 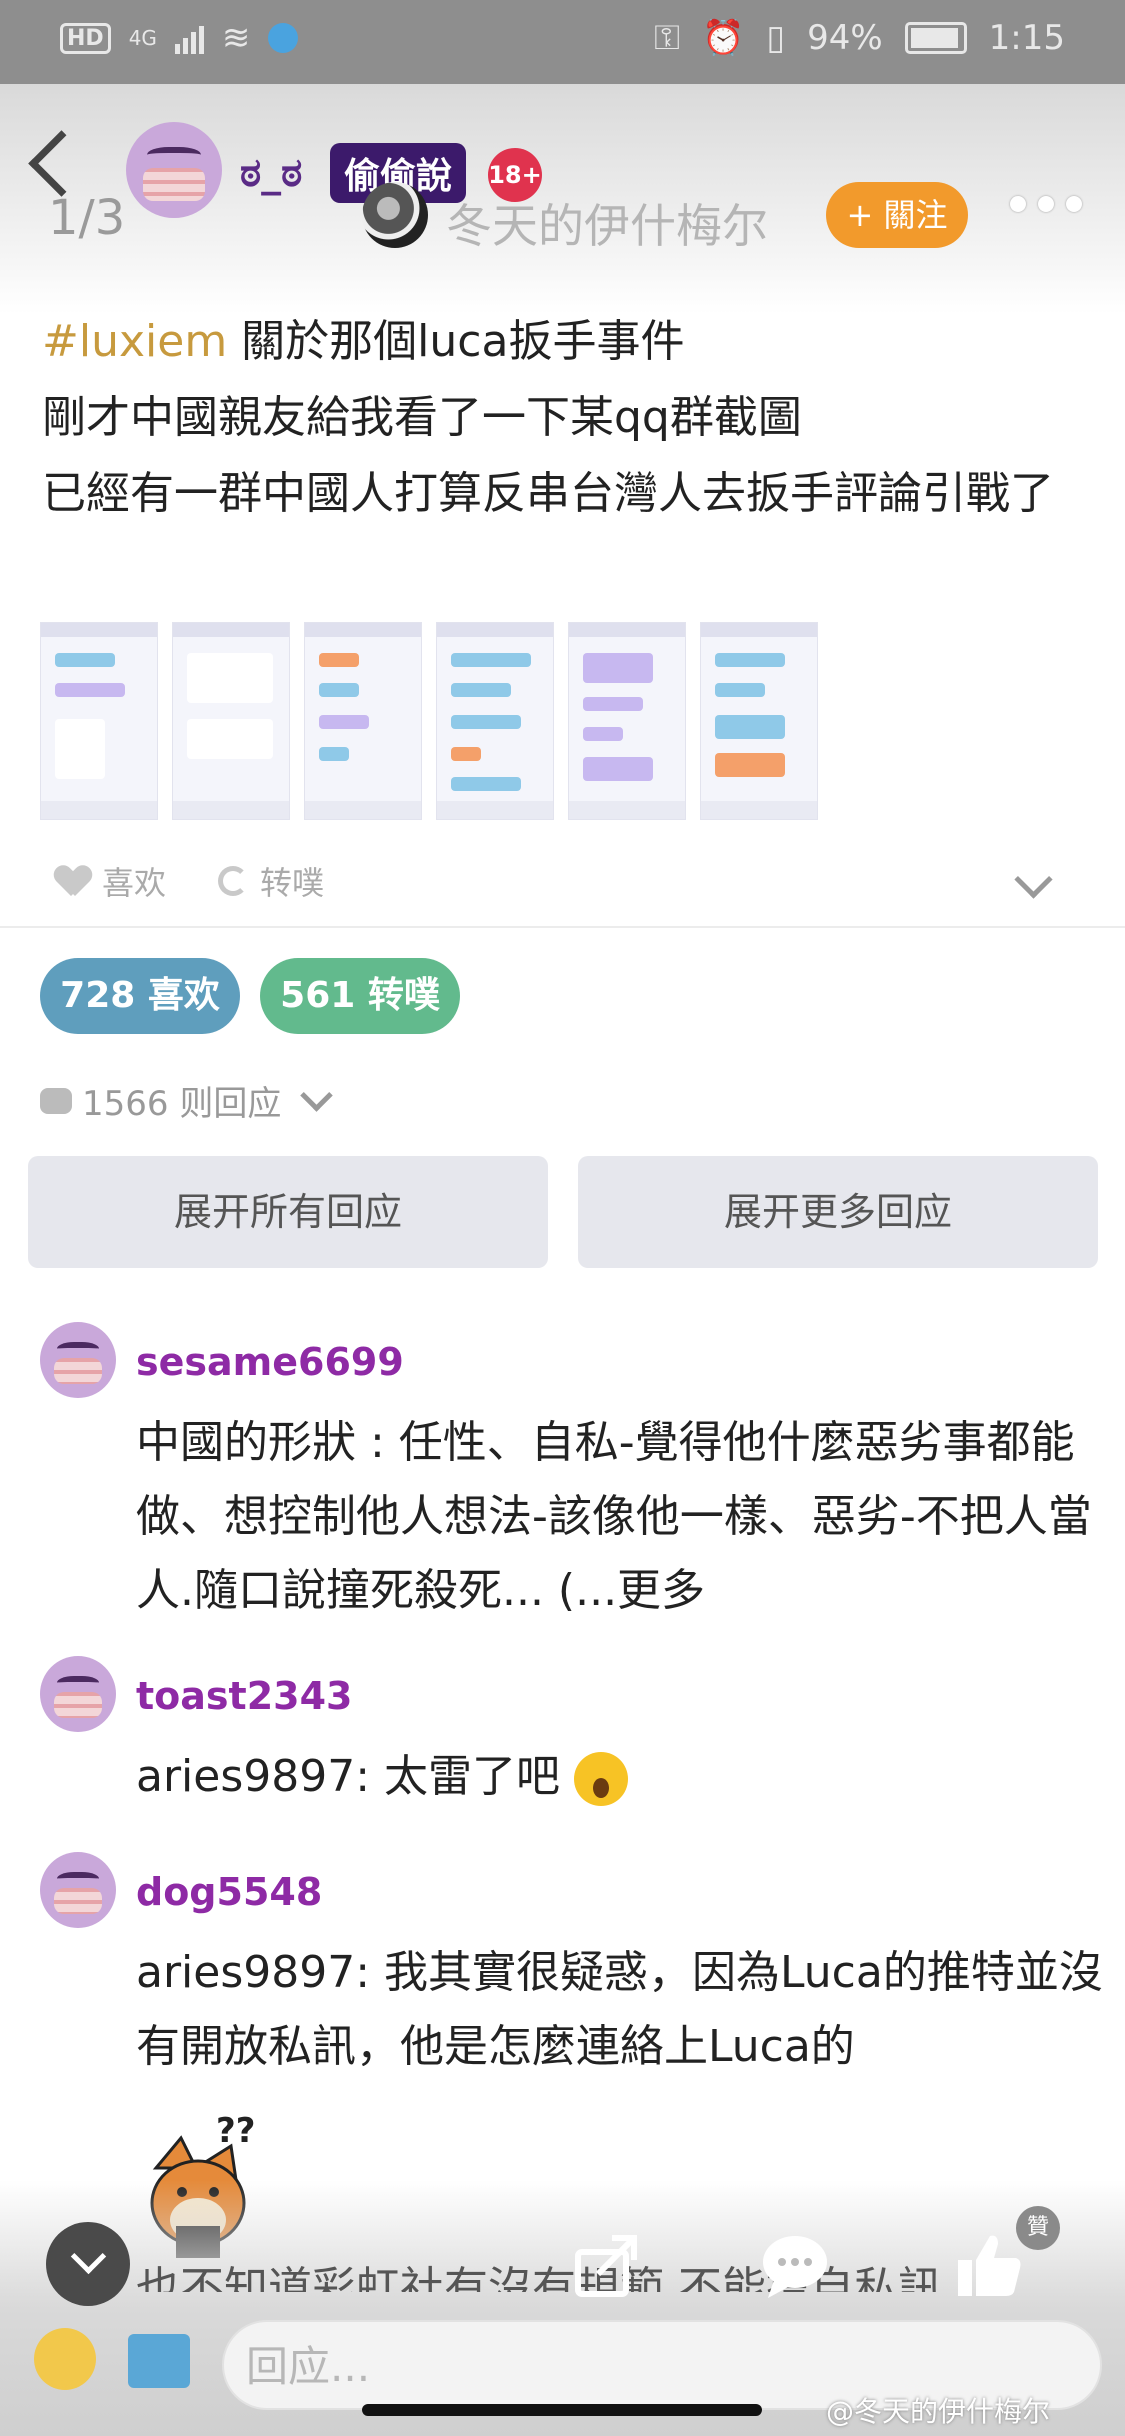 I want to click on like-label: 喜欢, so click(x=134, y=883).